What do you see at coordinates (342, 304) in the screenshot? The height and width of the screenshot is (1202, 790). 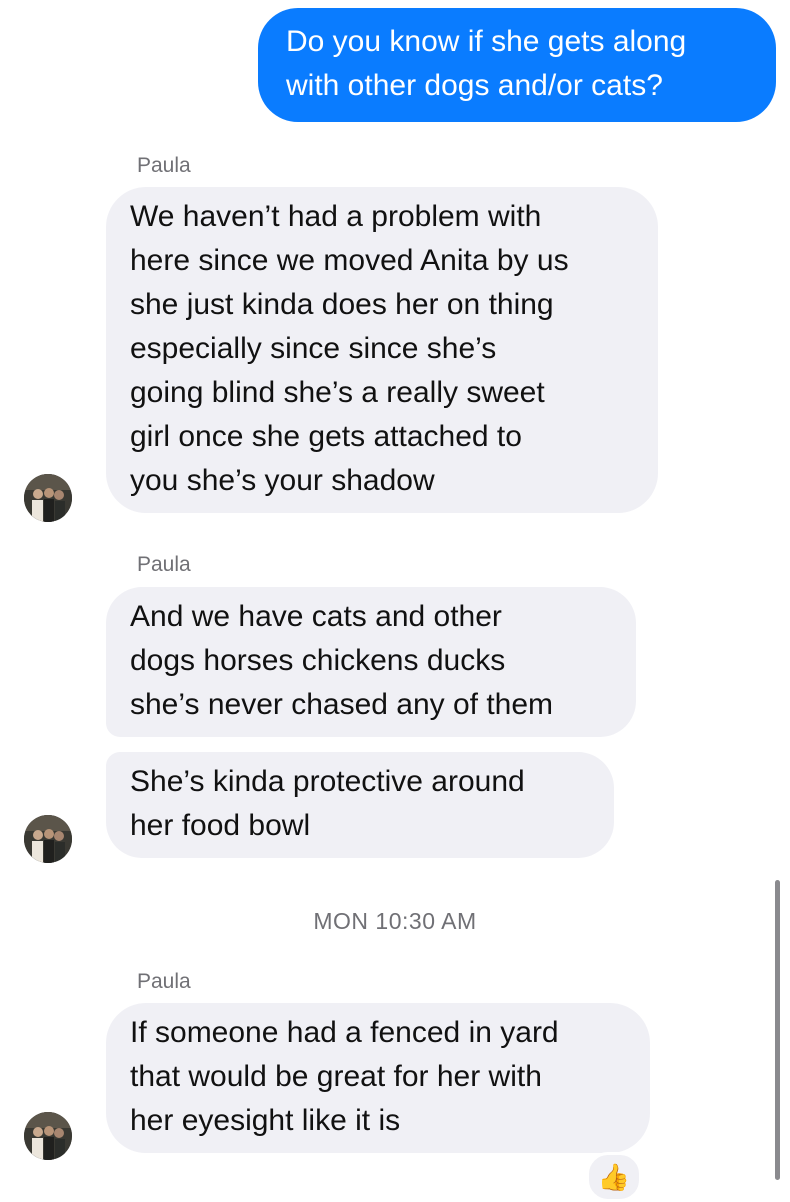 I see `message-line: she just kinda does her on thing` at bounding box center [342, 304].